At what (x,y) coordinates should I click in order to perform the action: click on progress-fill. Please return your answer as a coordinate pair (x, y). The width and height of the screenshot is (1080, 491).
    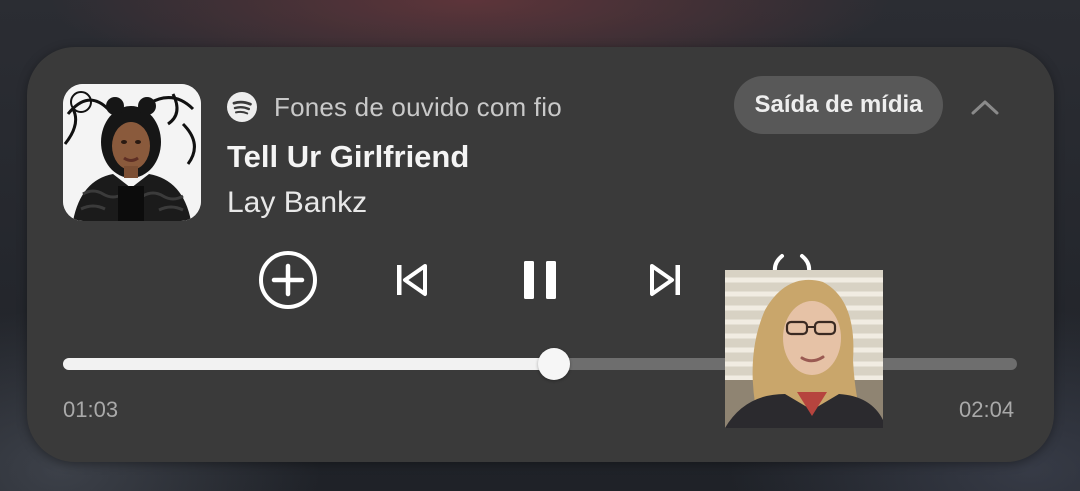
    Looking at the image, I should click on (309, 364).